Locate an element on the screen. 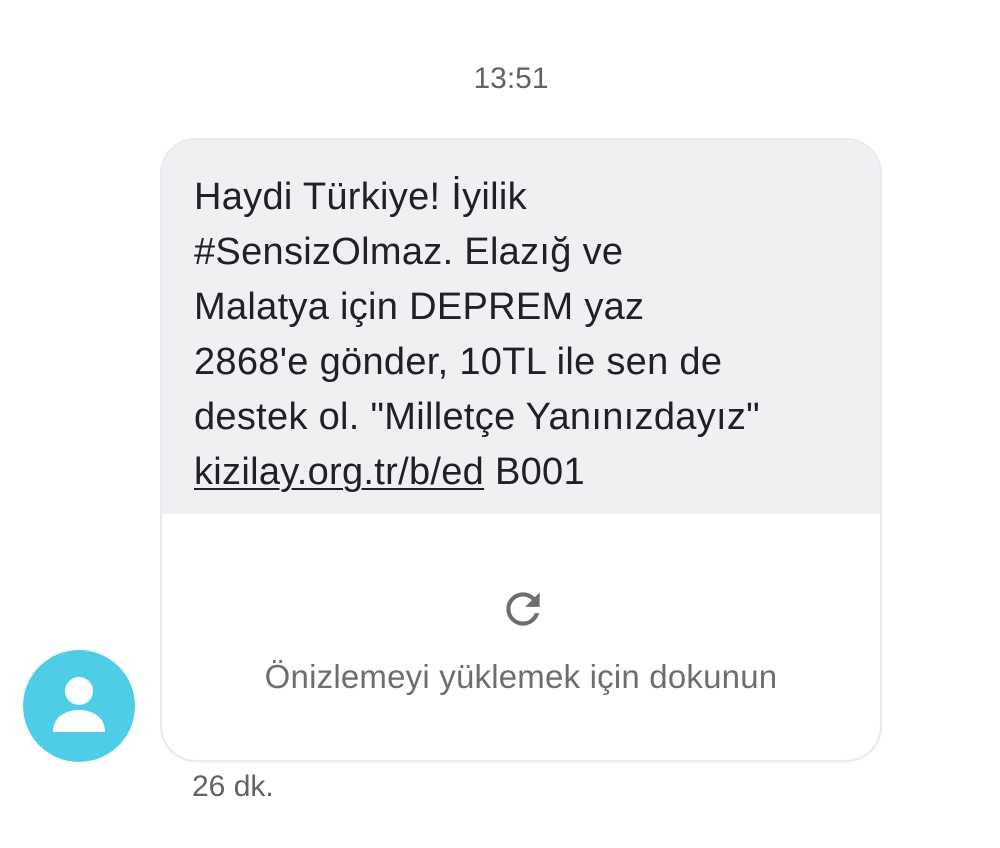 The image size is (1000, 848). message-line: #SensizOlmaz. Elazığ ve is located at coordinates (409, 252).